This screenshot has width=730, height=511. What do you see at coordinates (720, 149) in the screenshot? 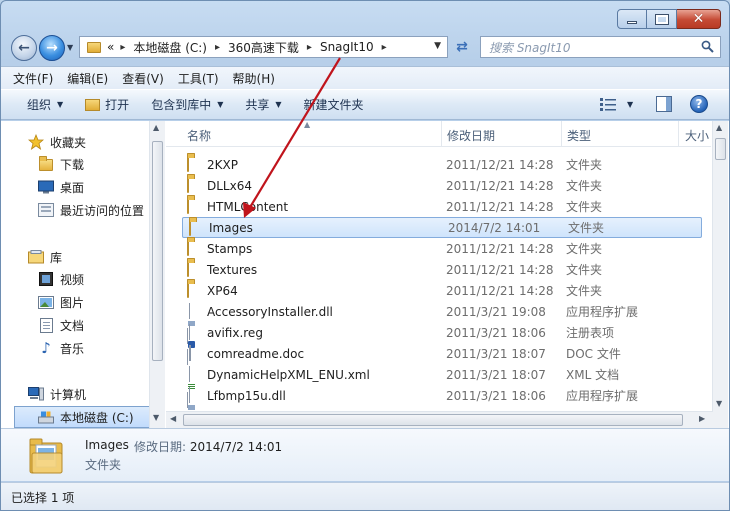
I see `file-scroll-thumb` at bounding box center [720, 149].